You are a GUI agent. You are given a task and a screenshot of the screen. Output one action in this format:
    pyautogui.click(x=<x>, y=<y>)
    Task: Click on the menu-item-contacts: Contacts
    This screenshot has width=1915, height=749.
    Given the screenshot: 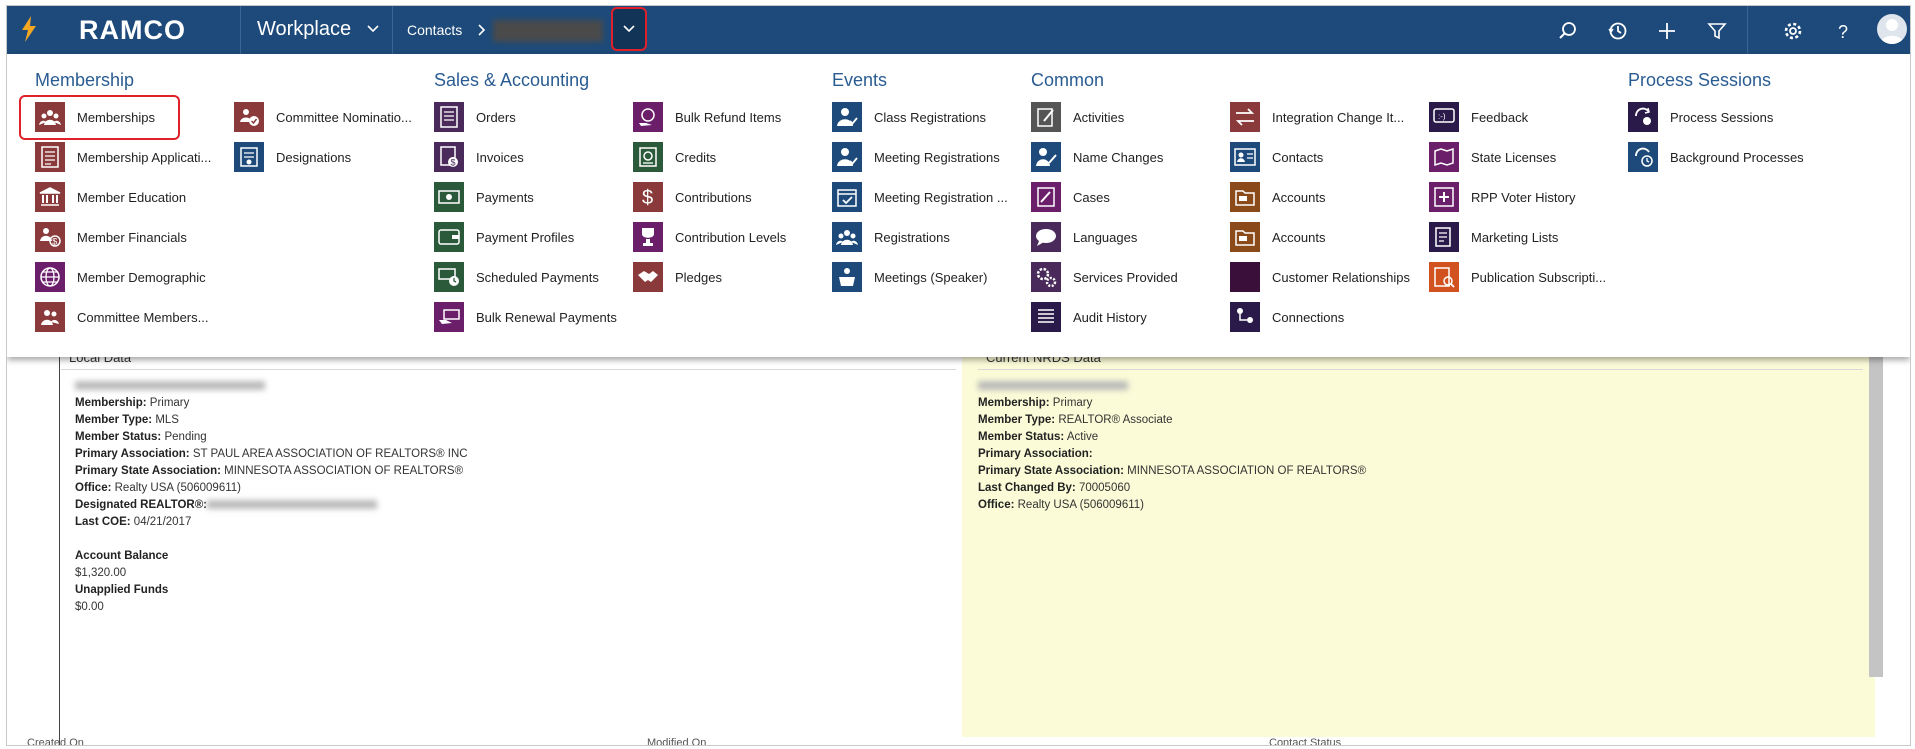 What is the action you would take?
    pyautogui.click(x=1276, y=157)
    